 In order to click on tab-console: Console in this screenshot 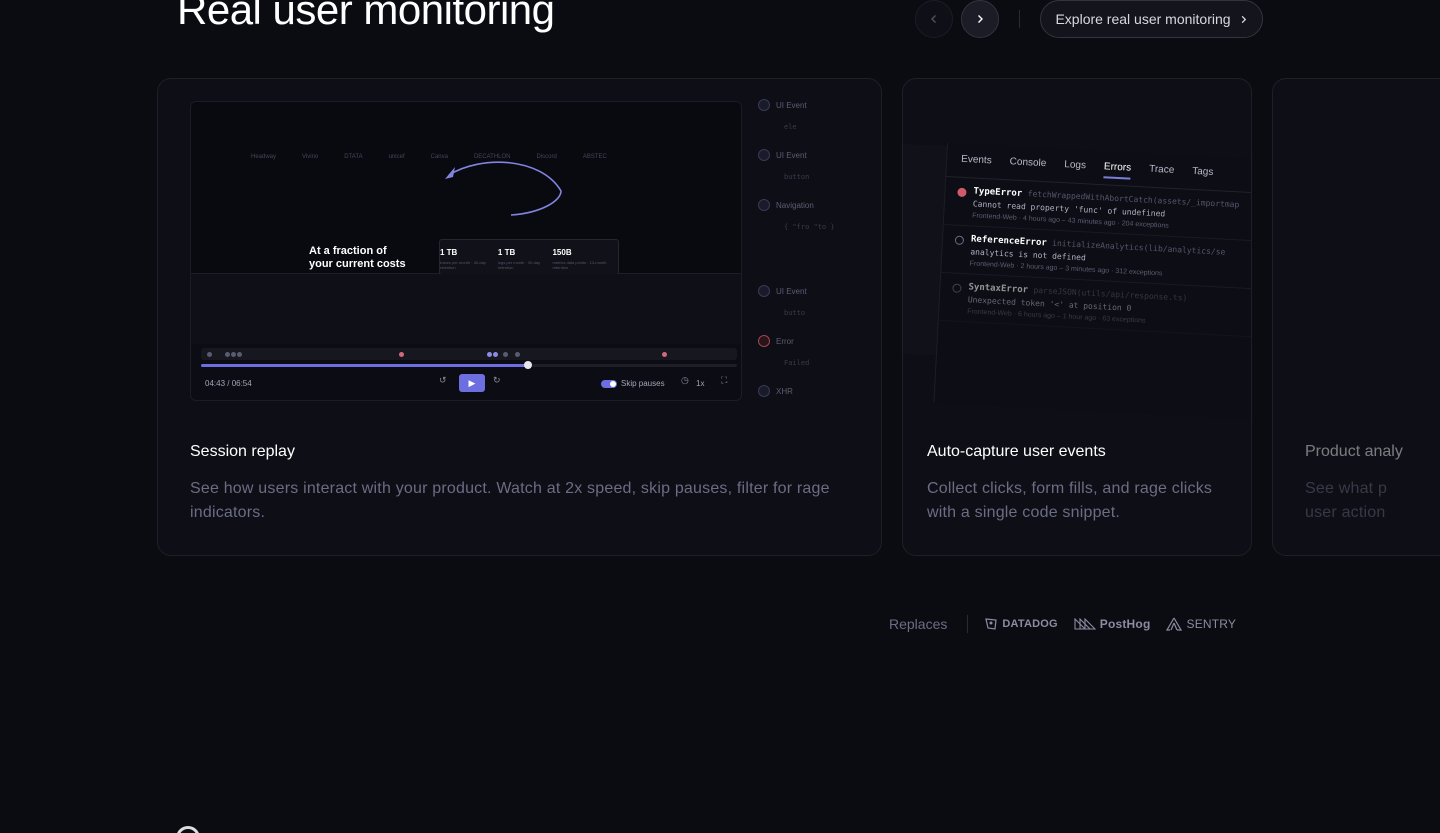, I will do `click(1027, 165)`.